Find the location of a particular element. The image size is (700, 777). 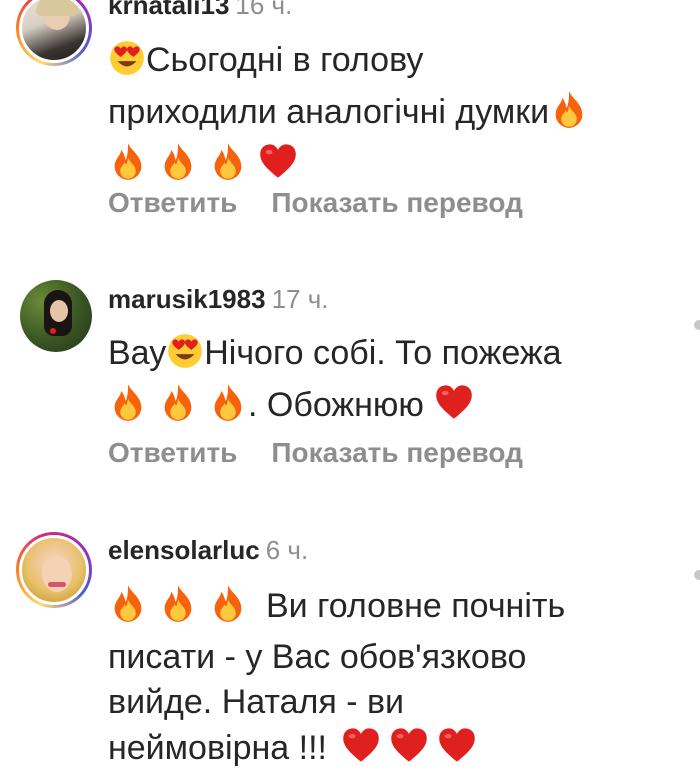

avatar-photo is located at coordinates (56, 316).